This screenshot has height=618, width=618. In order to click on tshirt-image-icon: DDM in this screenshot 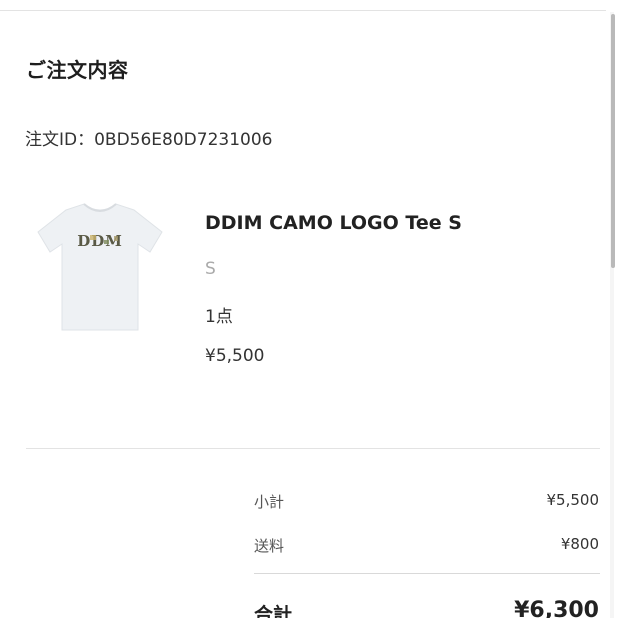, I will do `click(100, 267)`.